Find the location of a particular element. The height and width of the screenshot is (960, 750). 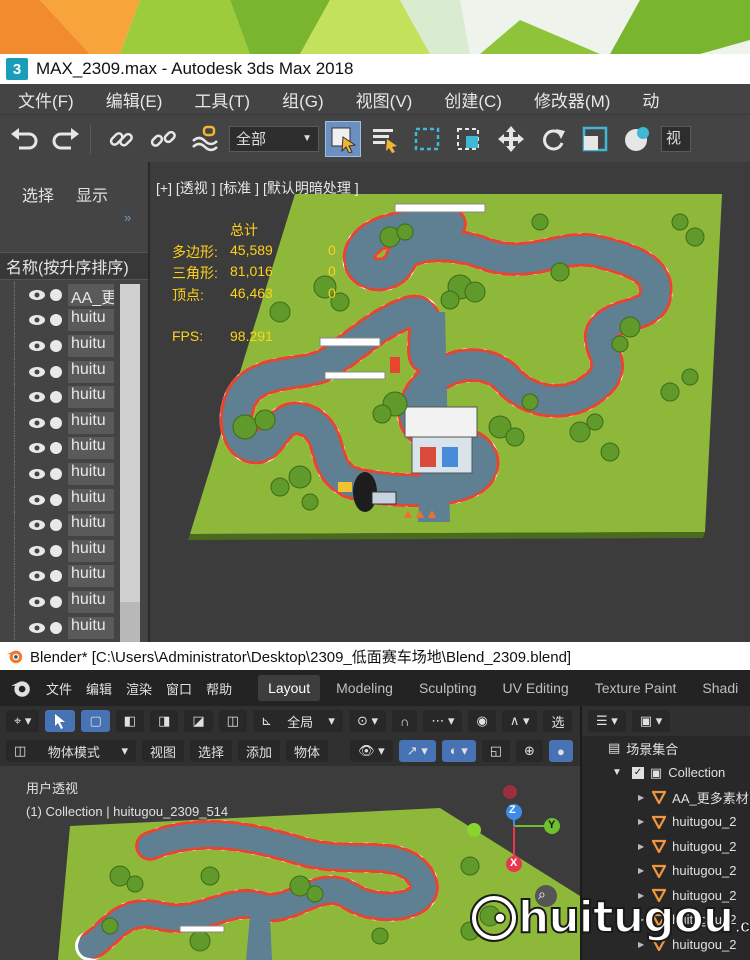

overlay-toggle-icon: ◐ ▾ is located at coordinates (458, 751).